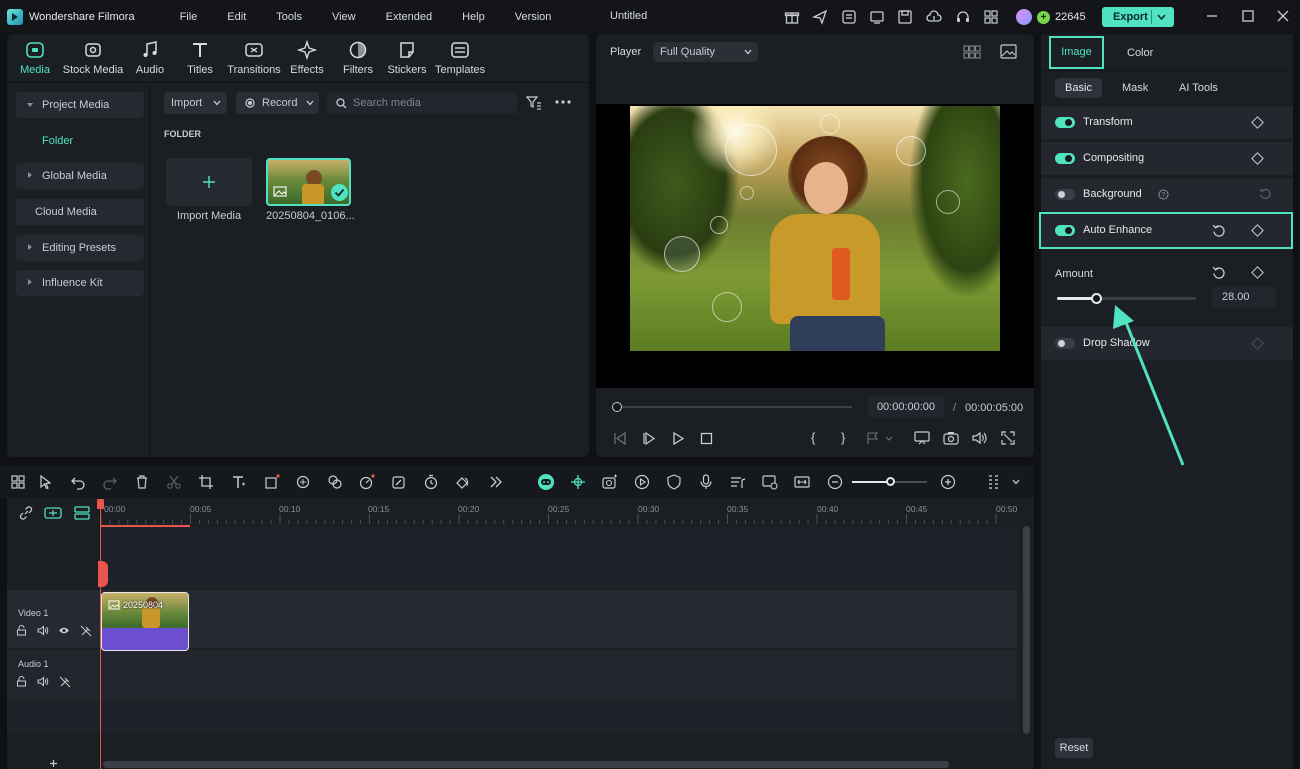 The height and width of the screenshot is (769, 1300). I want to click on playhead-split-handle, so click(103, 574).